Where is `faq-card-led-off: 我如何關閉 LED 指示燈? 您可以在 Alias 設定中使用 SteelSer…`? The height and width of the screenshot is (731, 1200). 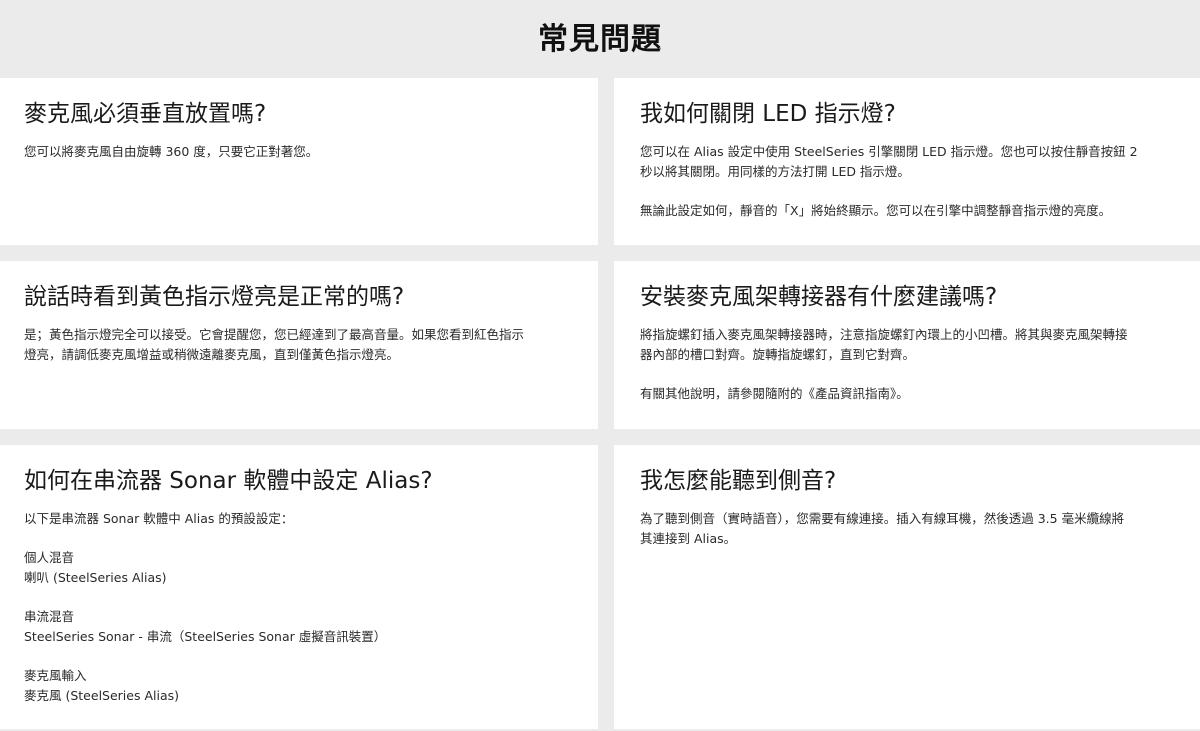 faq-card-led-off: 我如何關閉 LED 指示燈? 您可以在 Alias 設定中使用 SteelSer… is located at coordinates (907, 161).